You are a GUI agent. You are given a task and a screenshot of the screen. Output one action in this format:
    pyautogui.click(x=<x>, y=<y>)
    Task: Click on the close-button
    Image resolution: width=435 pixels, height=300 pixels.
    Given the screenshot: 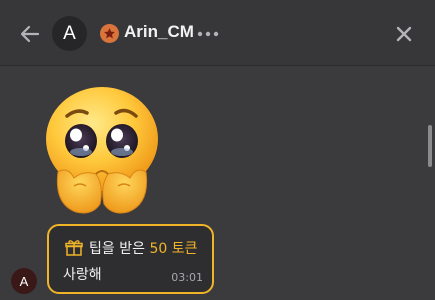 What is the action you would take?
    pyautogui.click(x=404, y=34)
    